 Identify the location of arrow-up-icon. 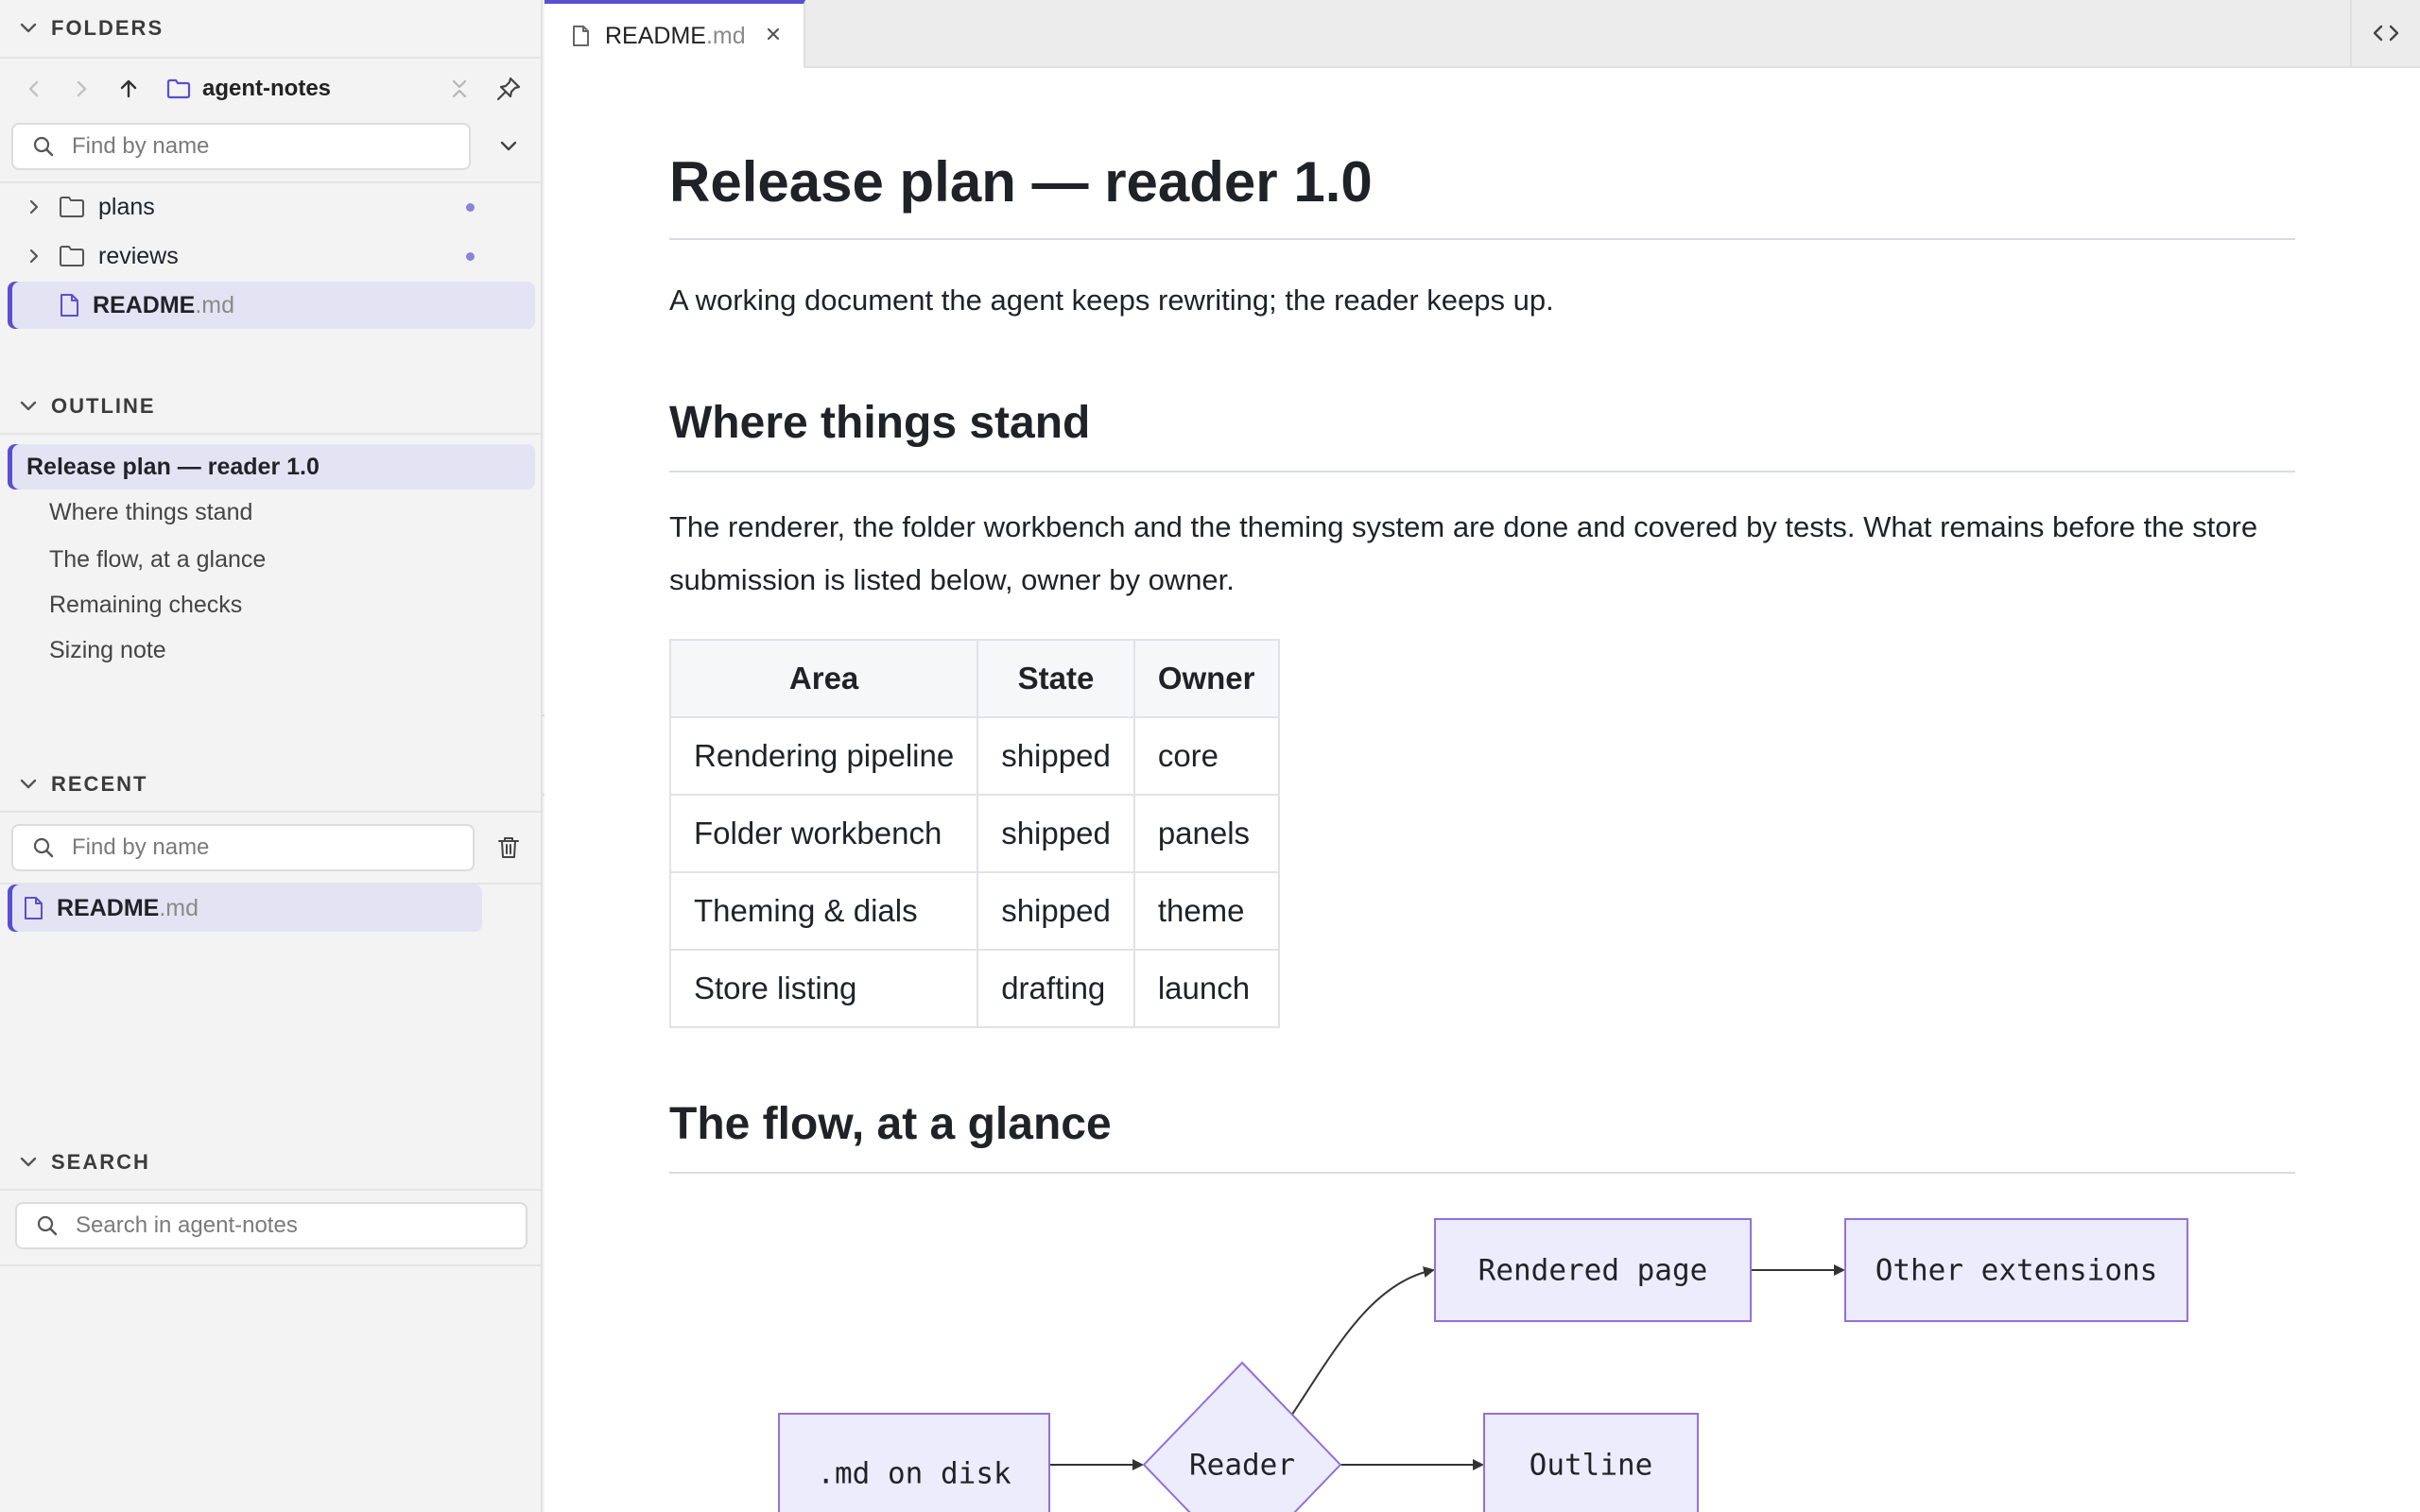
(129, 88).